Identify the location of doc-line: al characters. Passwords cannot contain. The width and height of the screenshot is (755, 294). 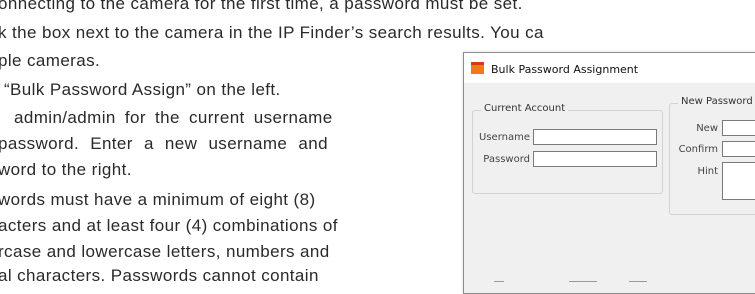
(159, 275).